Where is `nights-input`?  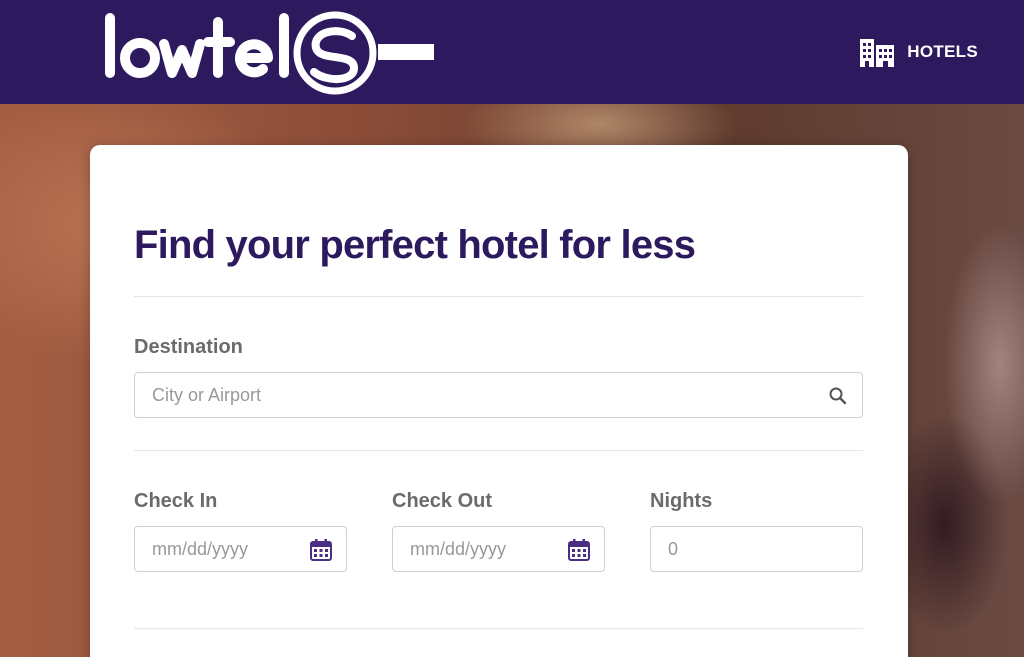 nights-input is located at coordinates (758, 549).